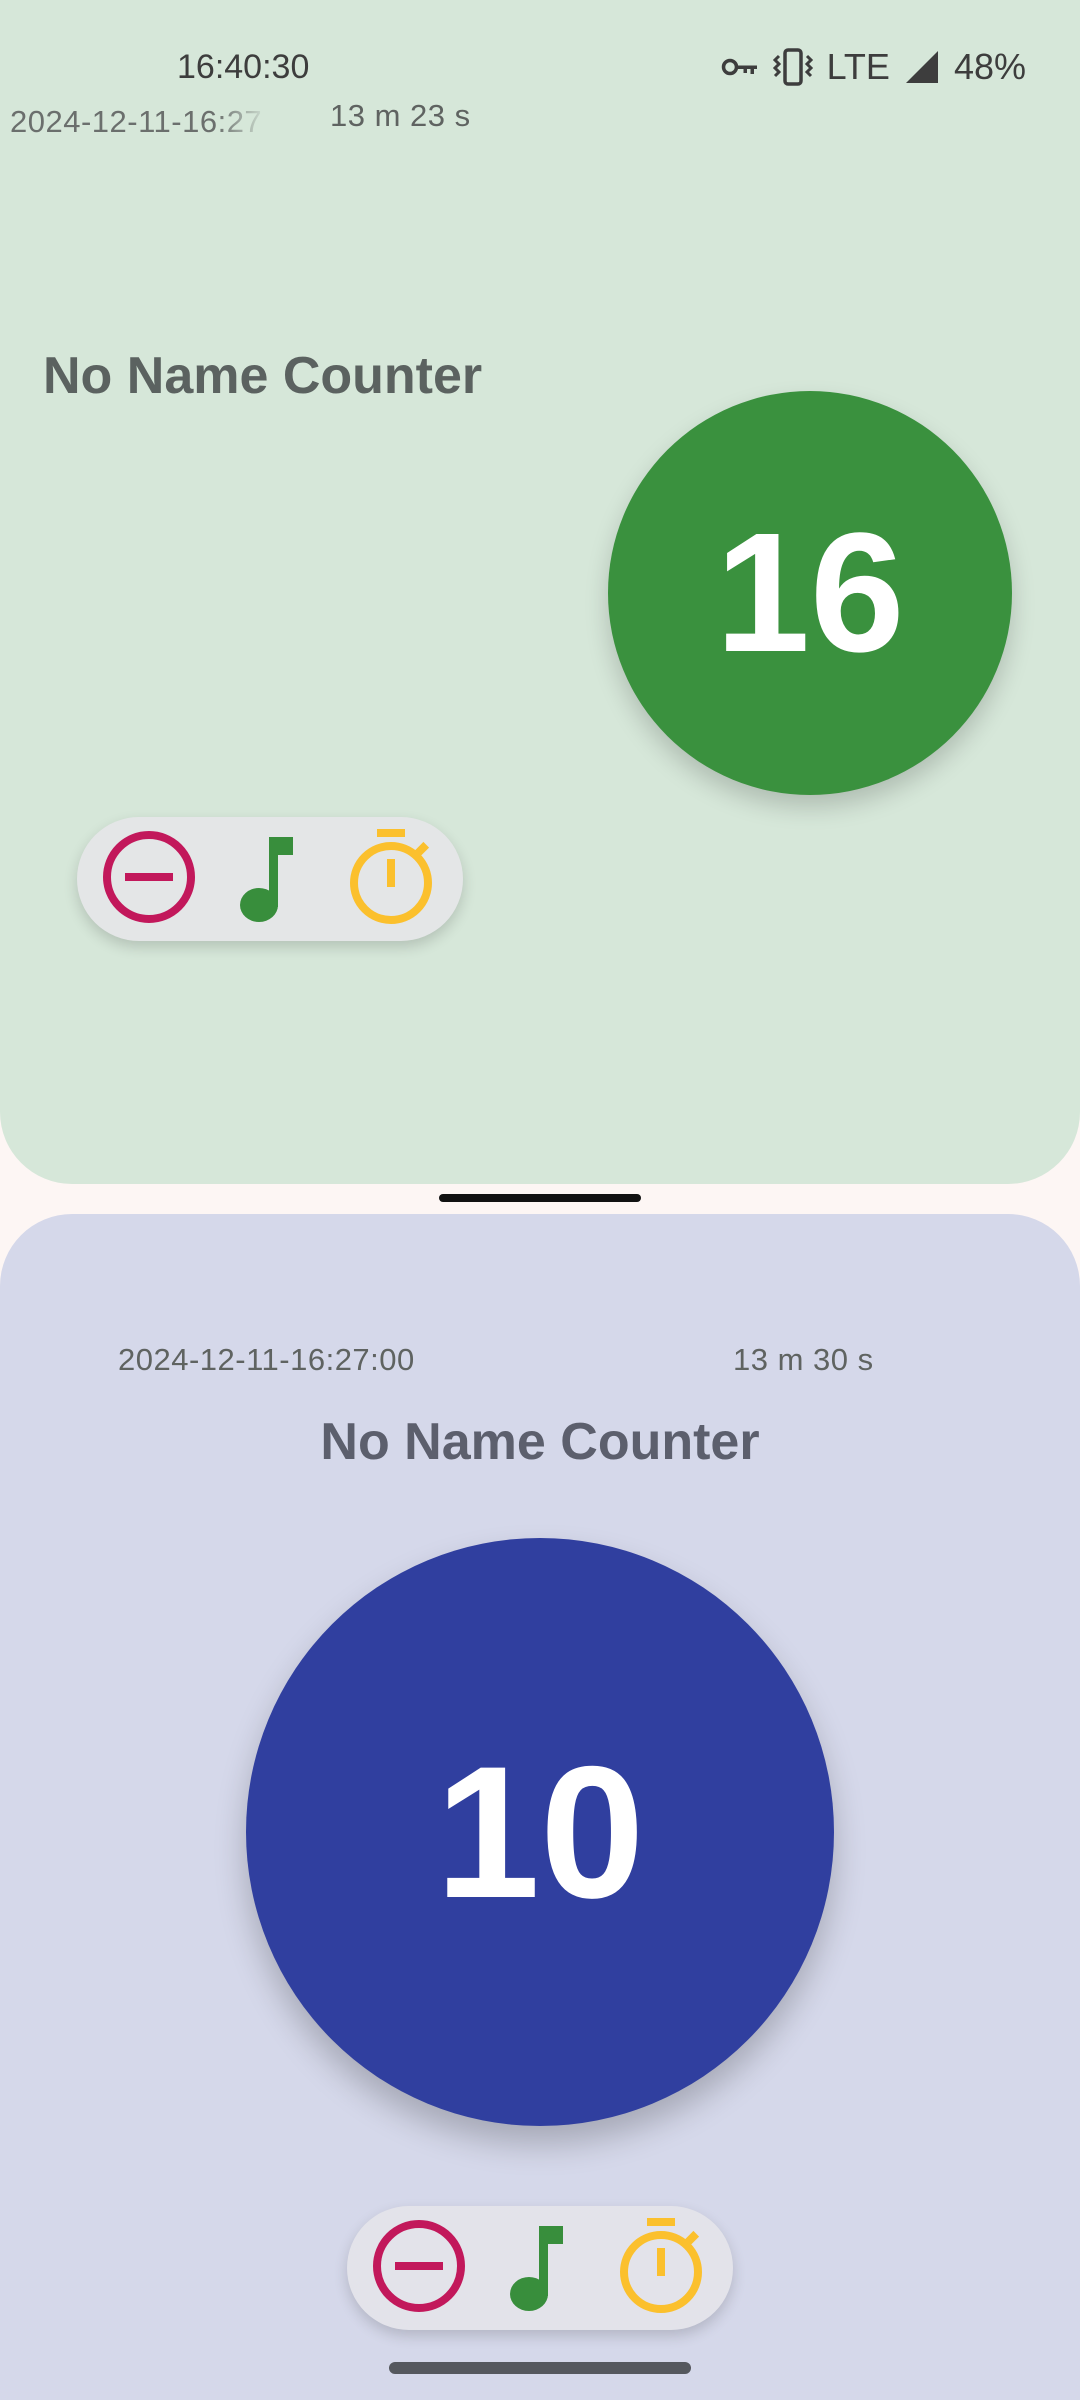  I want to click on counter-value: 10, so click(540, 1832).